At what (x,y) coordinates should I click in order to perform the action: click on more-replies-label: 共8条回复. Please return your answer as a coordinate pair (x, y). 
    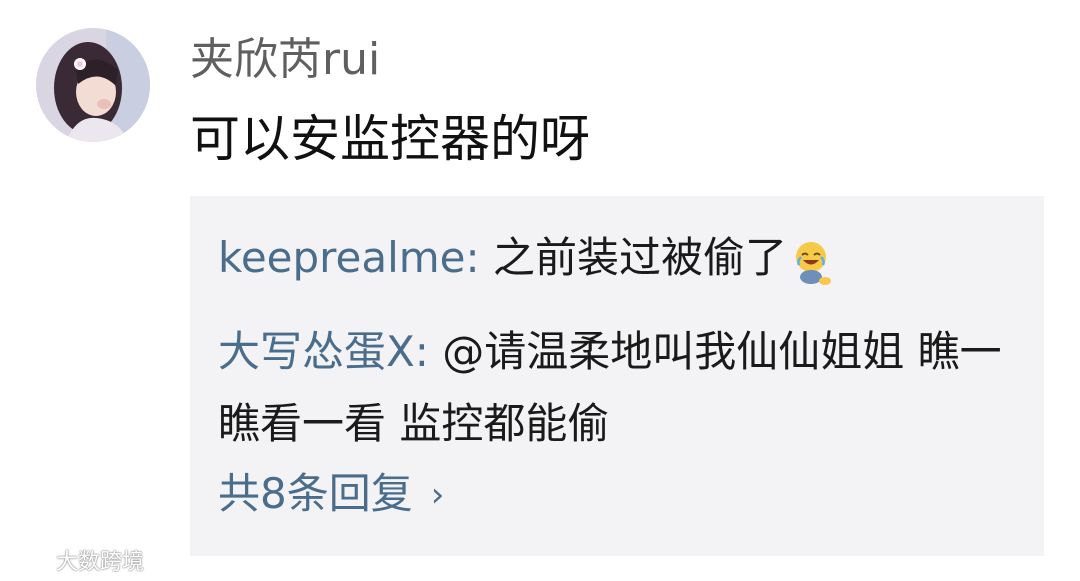
    Looking at the image, I should click on (315, 493).